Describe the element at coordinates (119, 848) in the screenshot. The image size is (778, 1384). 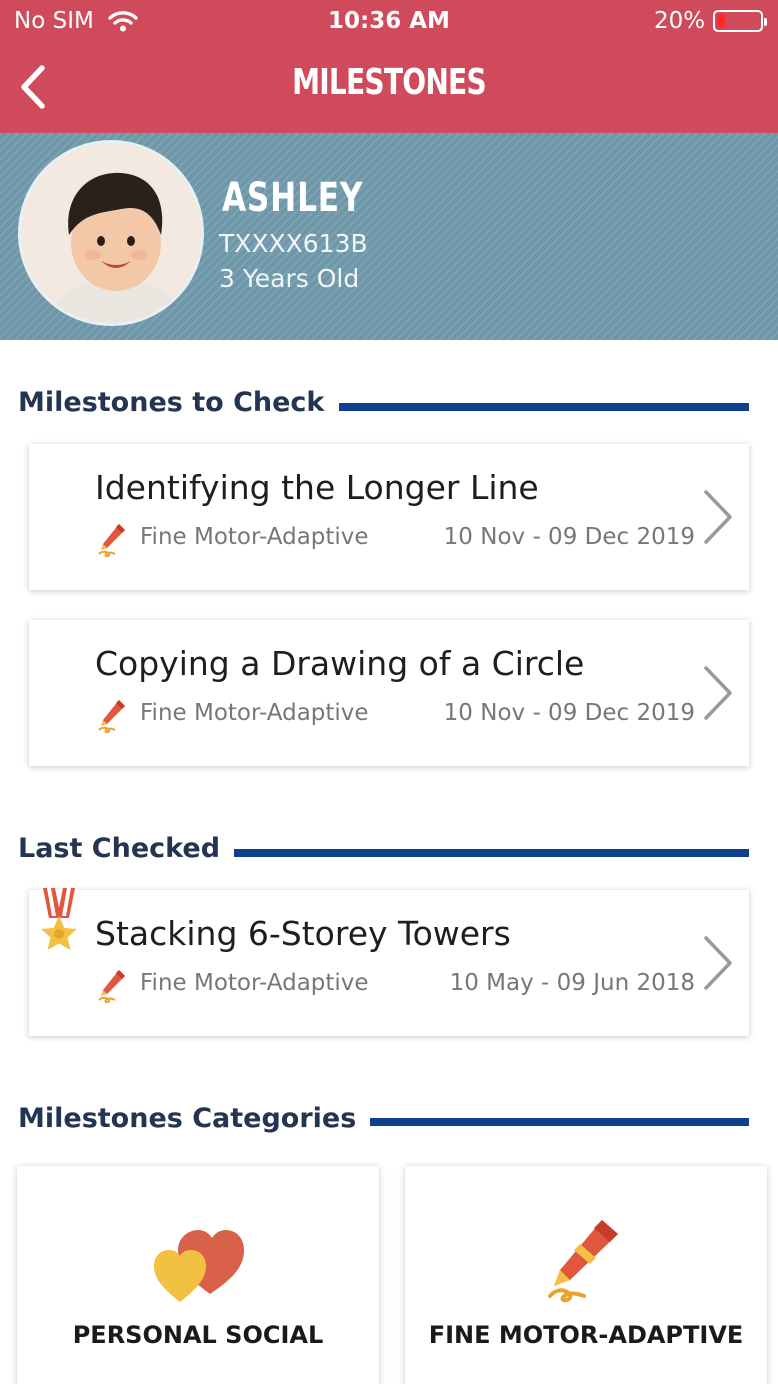
I see `section-heading-last-checked: Last Checked` at that location.